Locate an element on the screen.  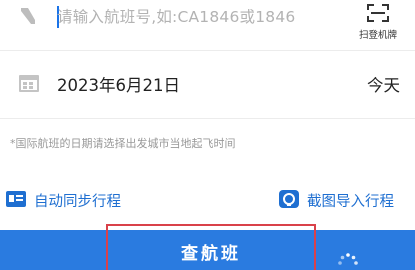
relative-day-label: 今天 is located at coordinates (383, 85).